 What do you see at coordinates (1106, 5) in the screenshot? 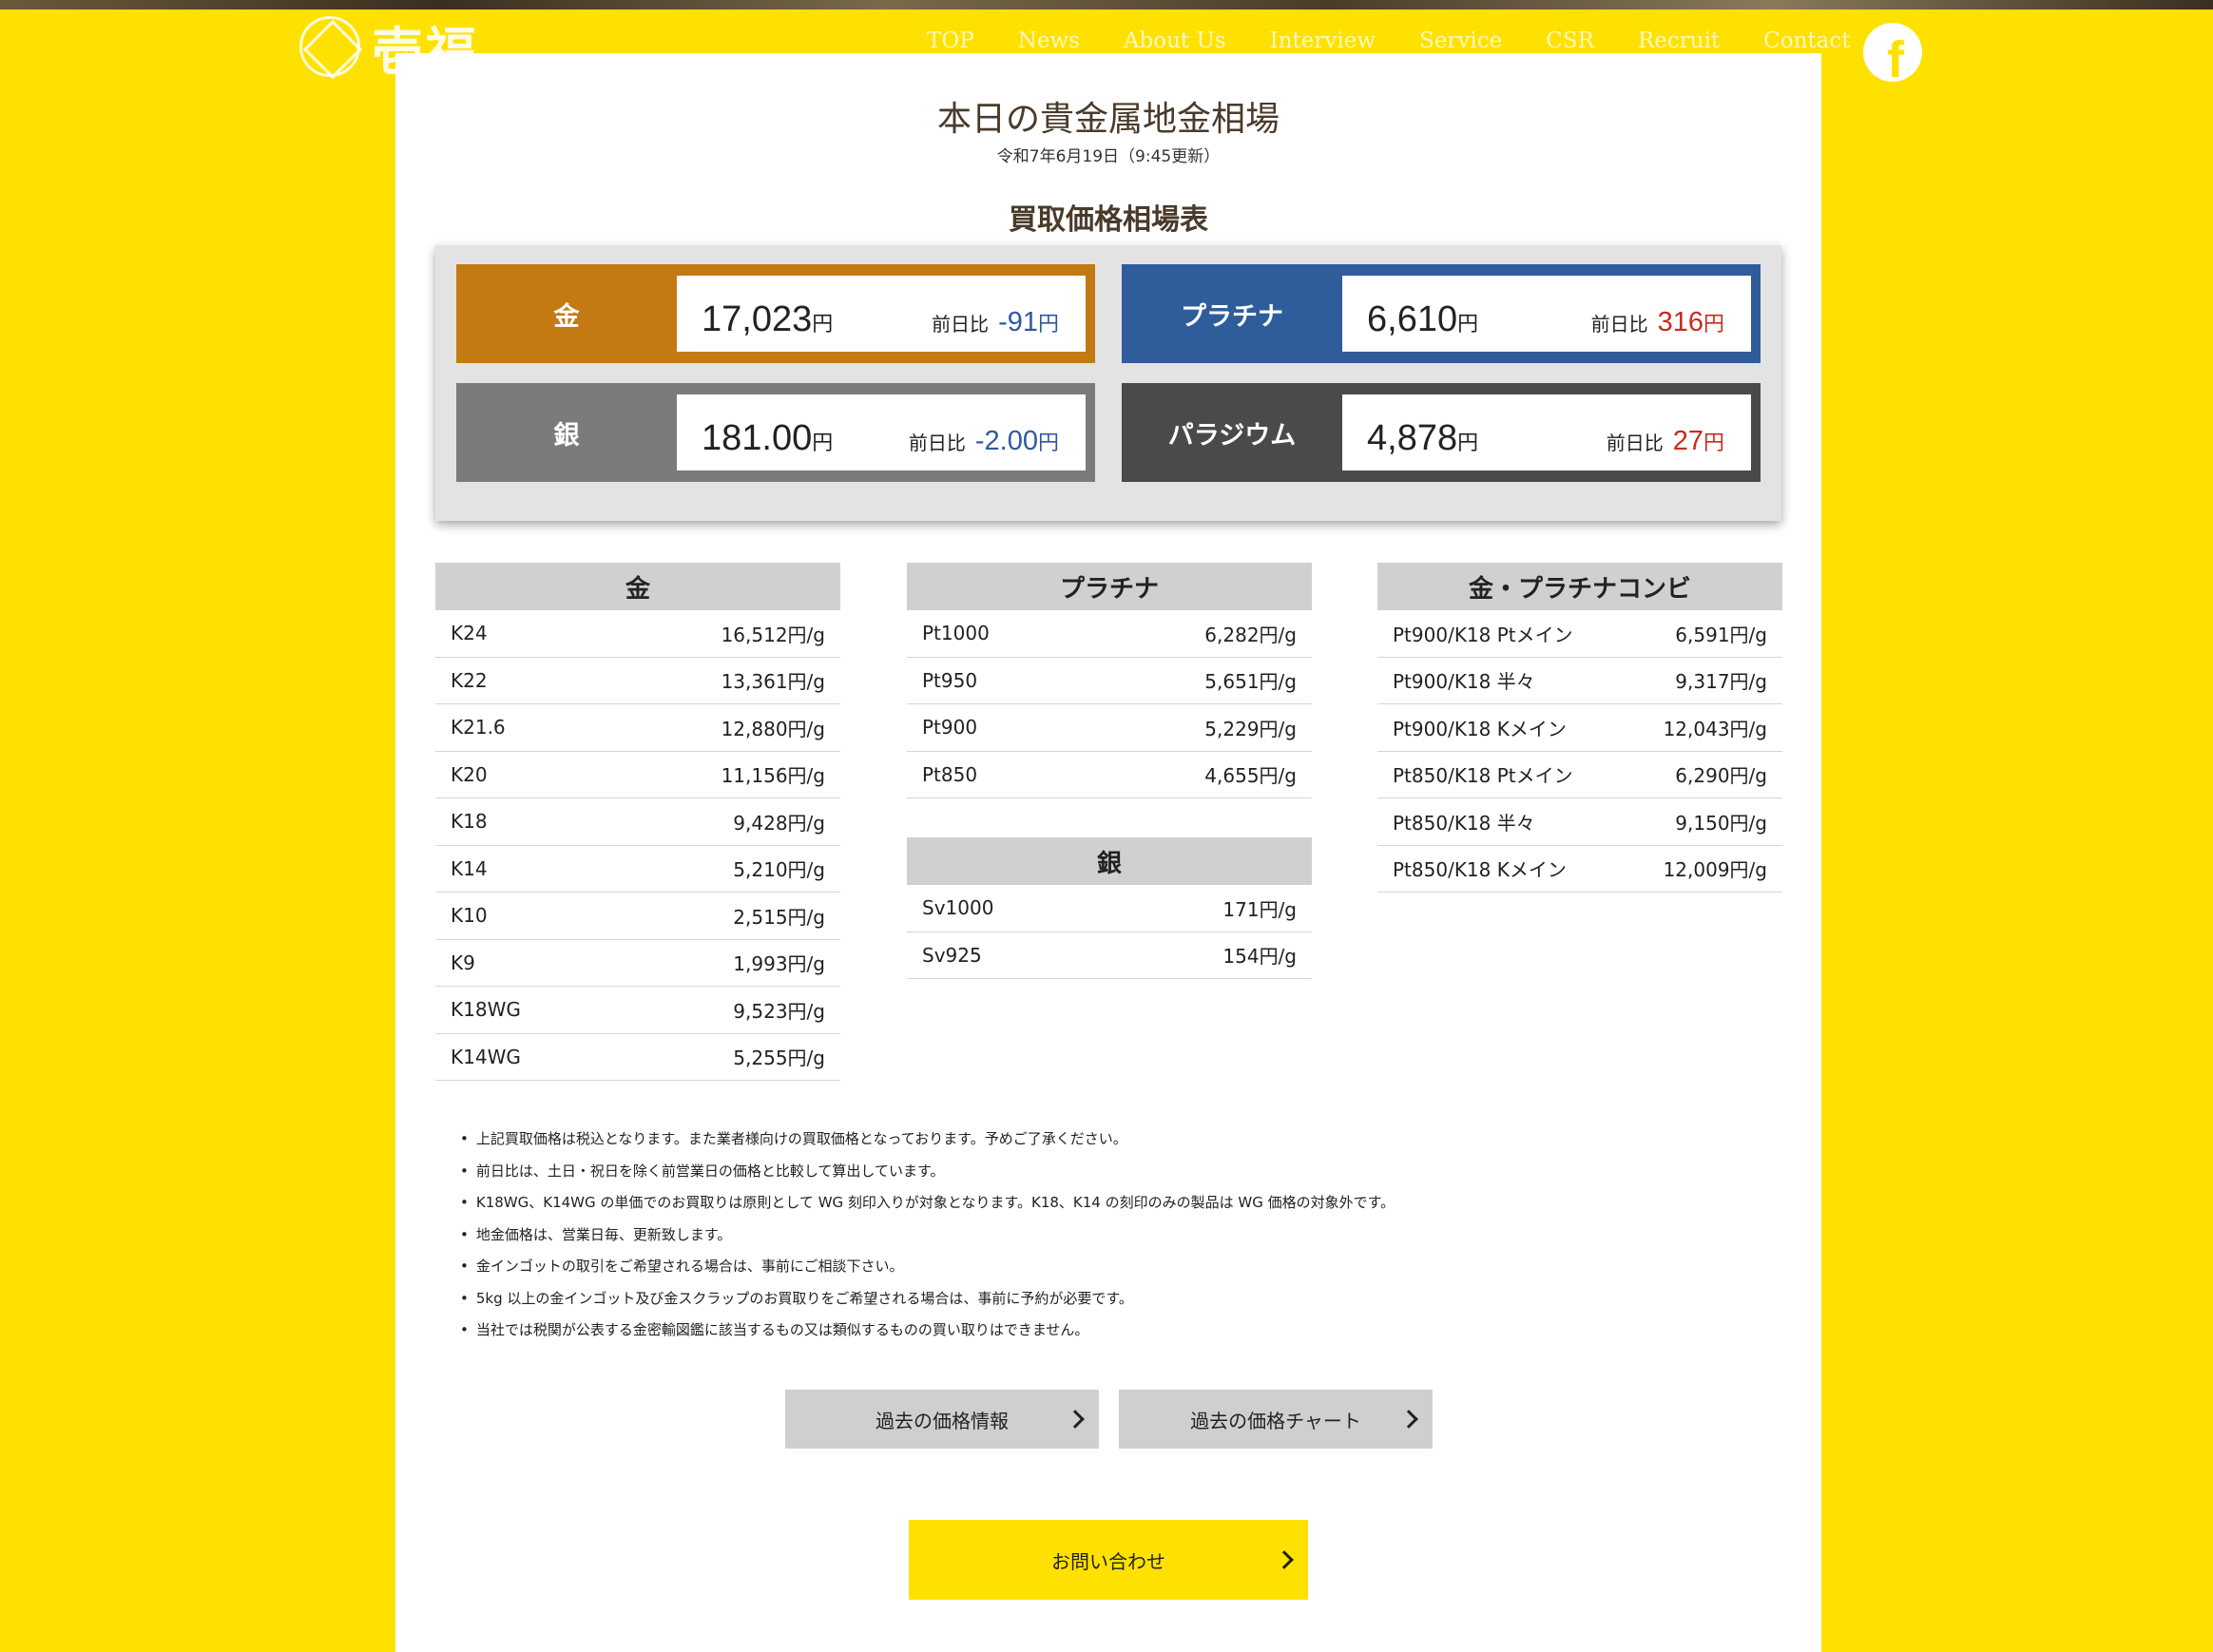
I see `header-background-strip` at bounding box center [1106, 5].